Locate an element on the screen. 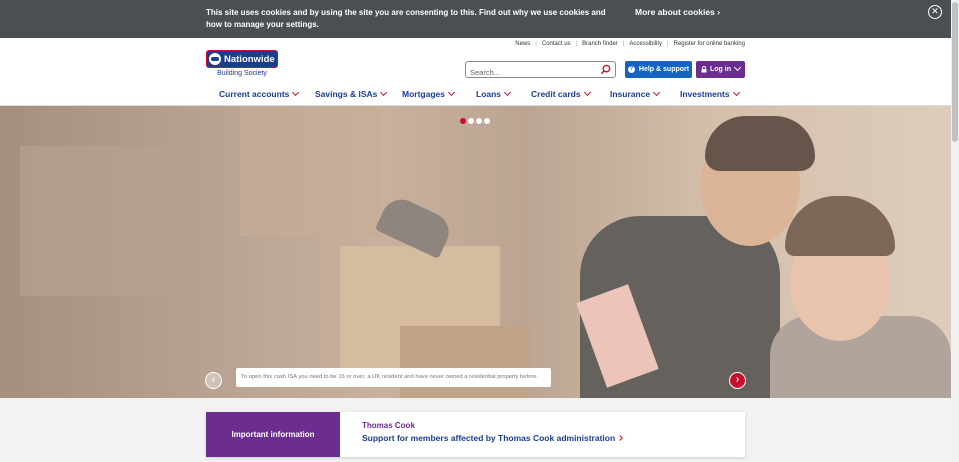 This screenshot has height=462, width=959. nav-credit-cards: Credit cards is located at coordinates (561, 93).